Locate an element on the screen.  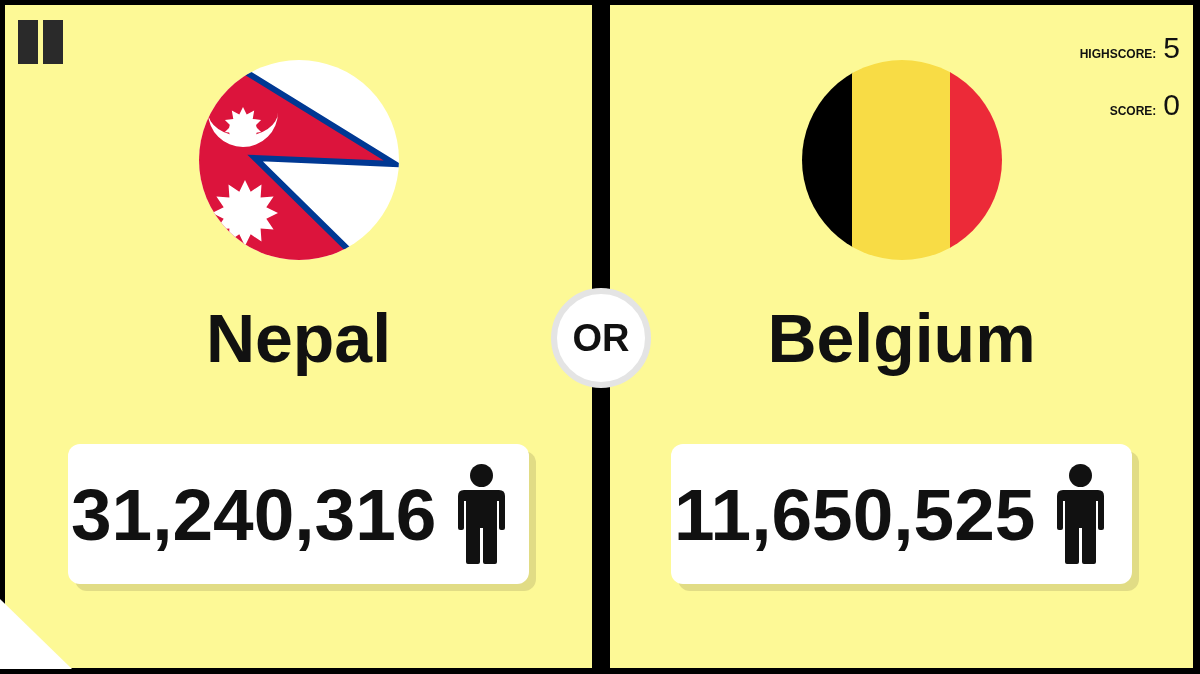
flag-icon is located at coordinates (901, 160).